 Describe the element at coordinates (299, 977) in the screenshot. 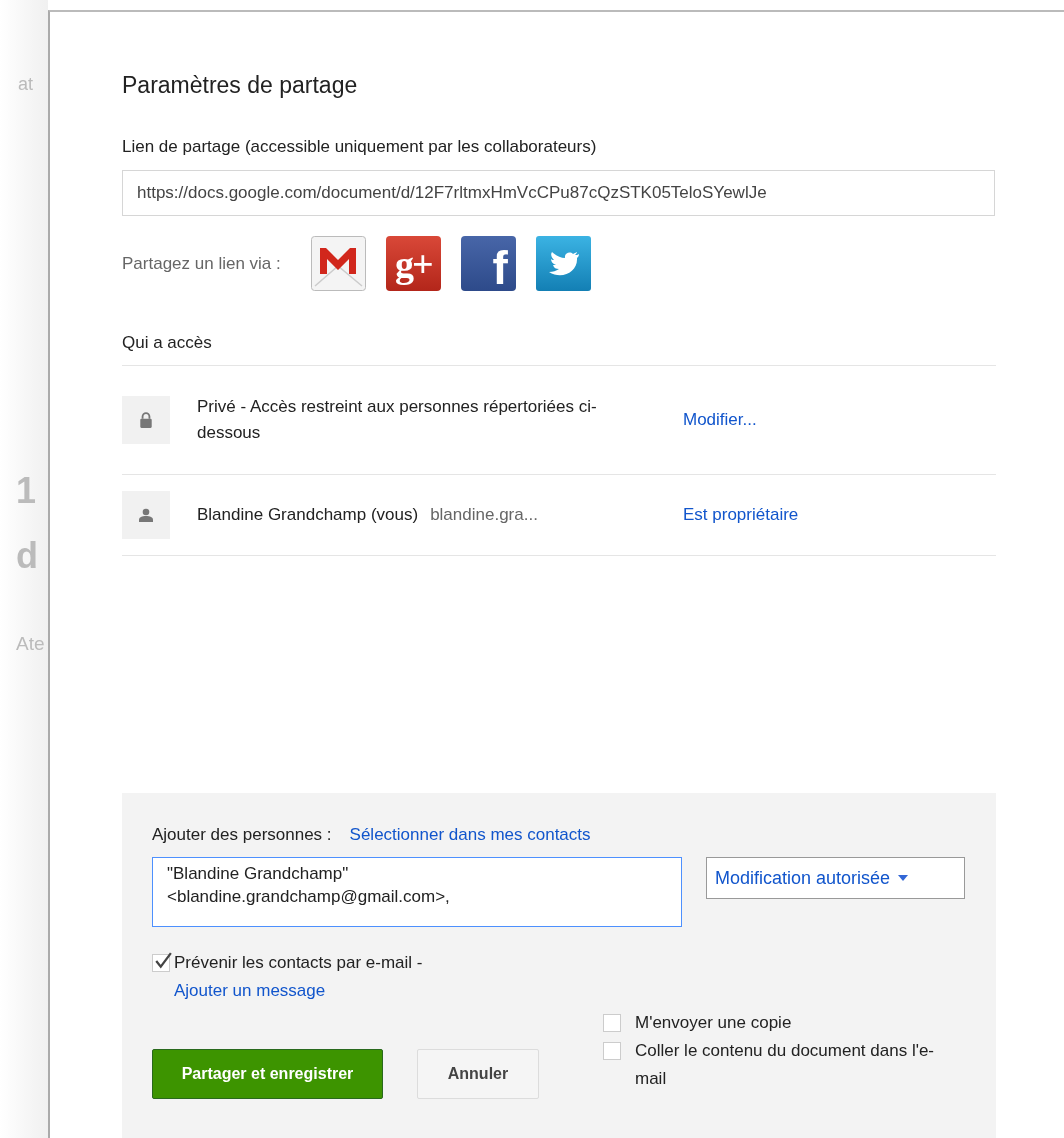

I see `notify-text: Prévenir les contacts par e-mail - Ajouter un message` at that location.